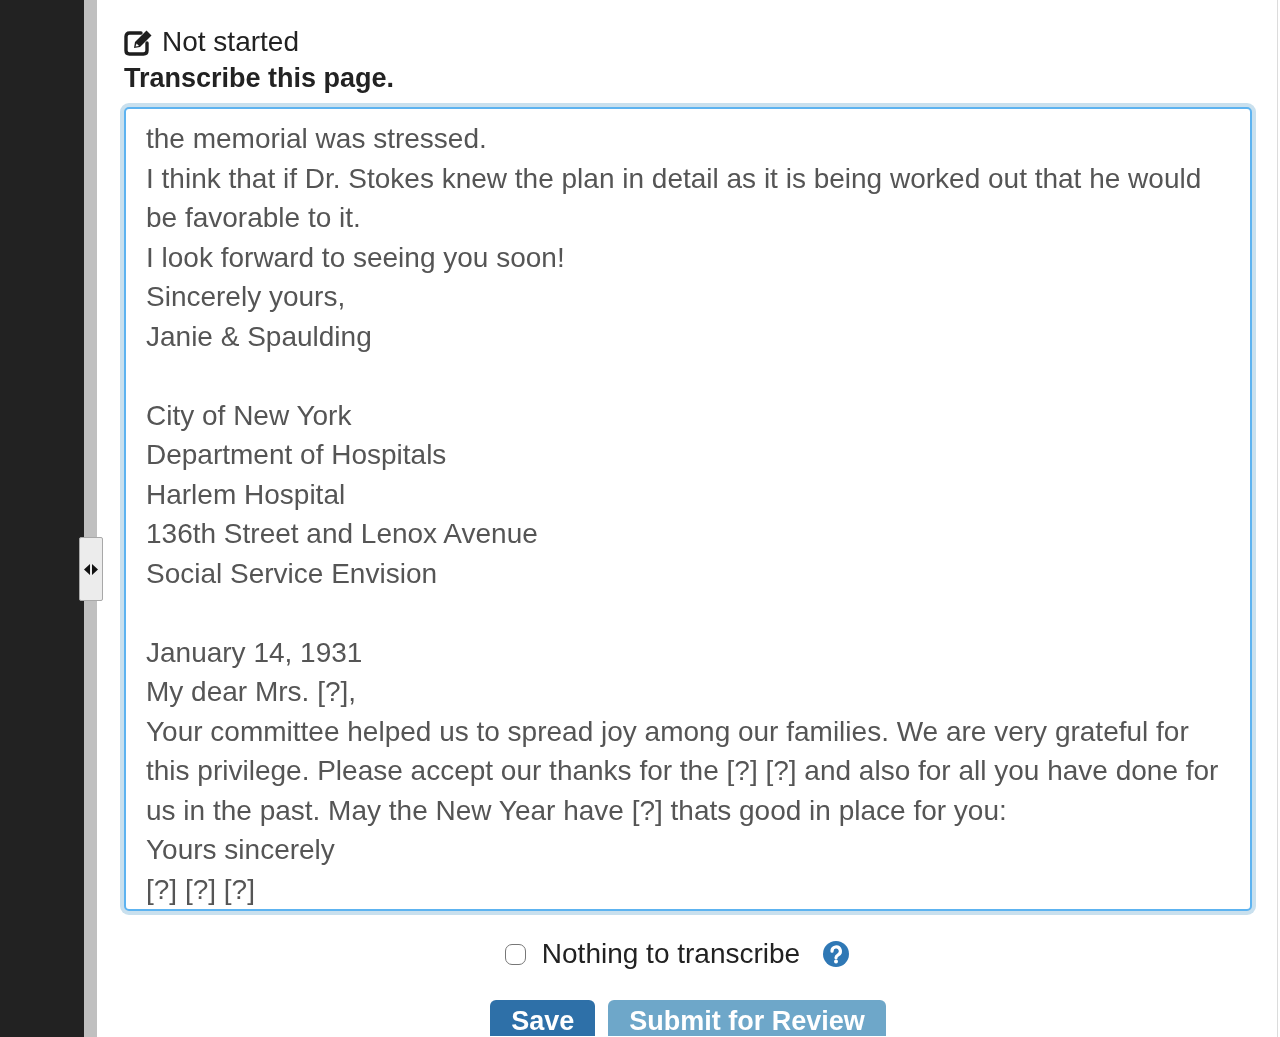 This screenshot has height=1037, width=1280. I want to click on checkbox-label: Nothing to transcribe, so click(671, 954).